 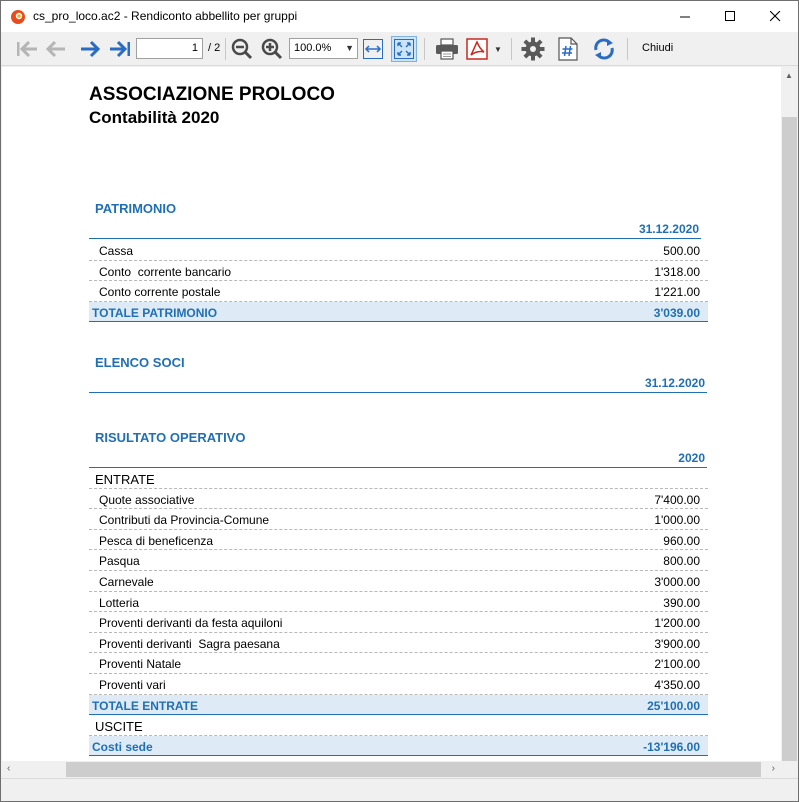 I want to click on arrow-left-icon, so click(x=55, y=49).